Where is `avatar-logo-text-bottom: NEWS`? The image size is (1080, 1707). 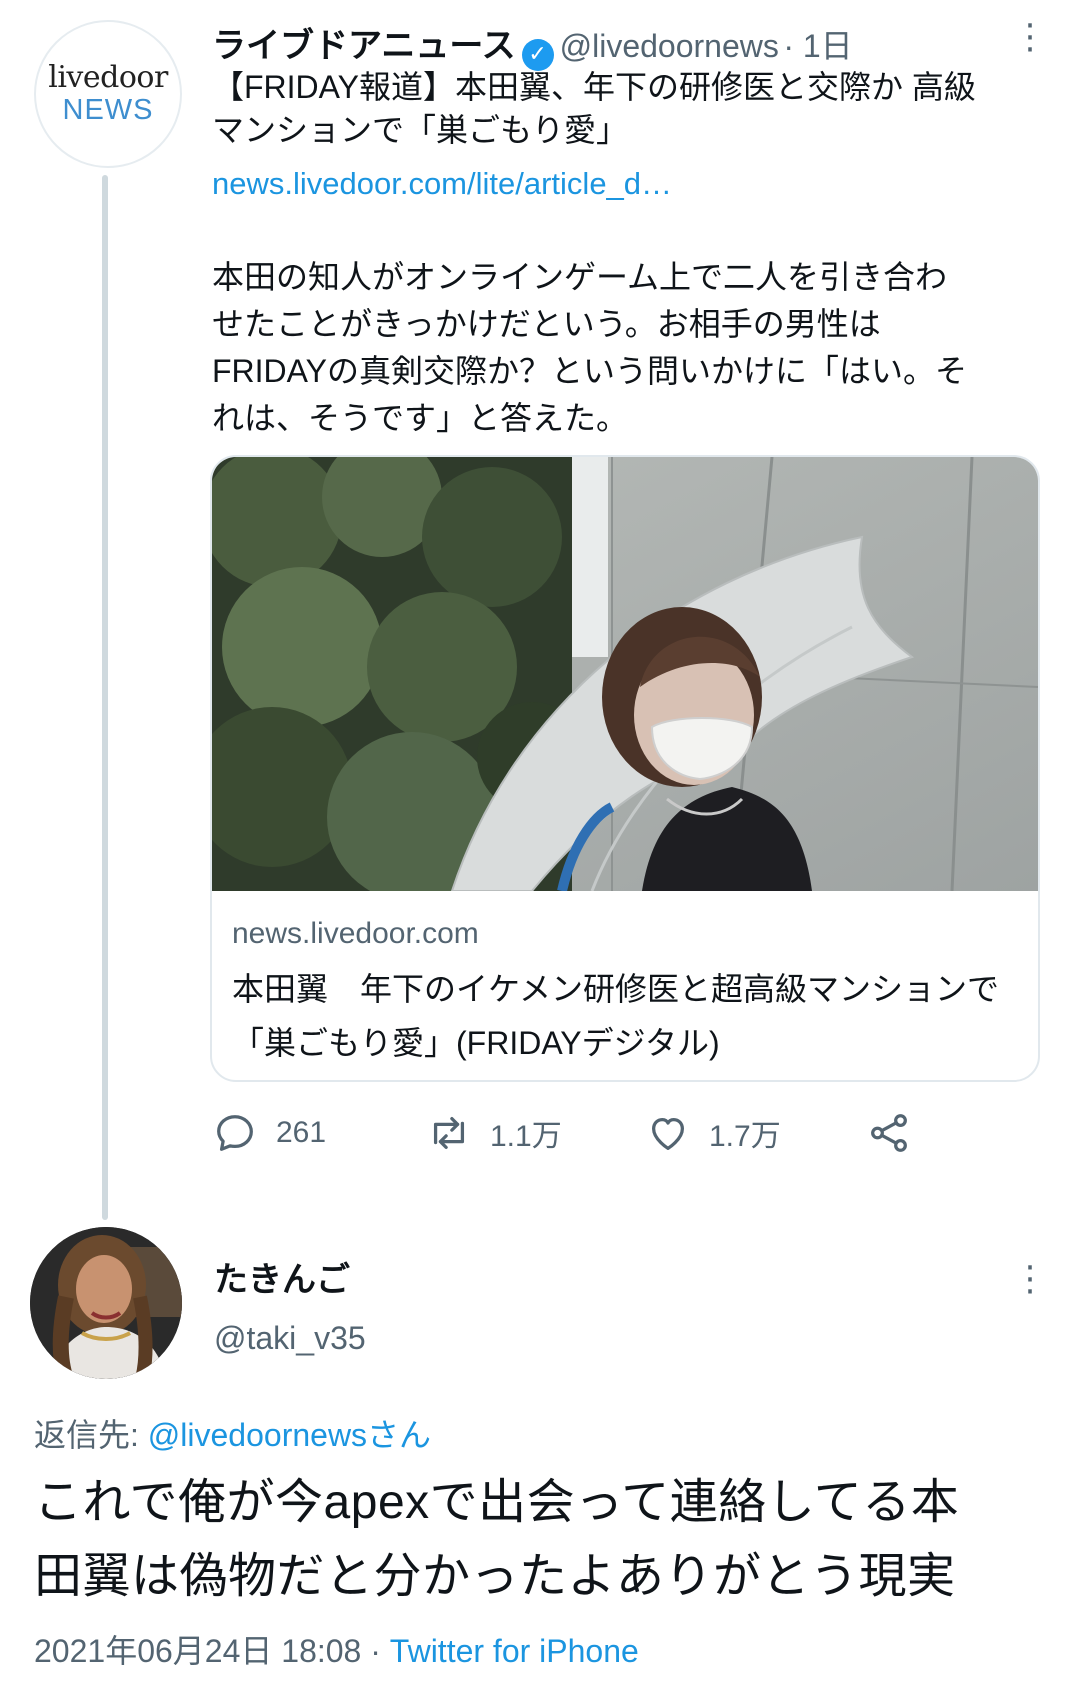
avatar-logo-text-bottom: NEWS is located at coordinates (108, 110).